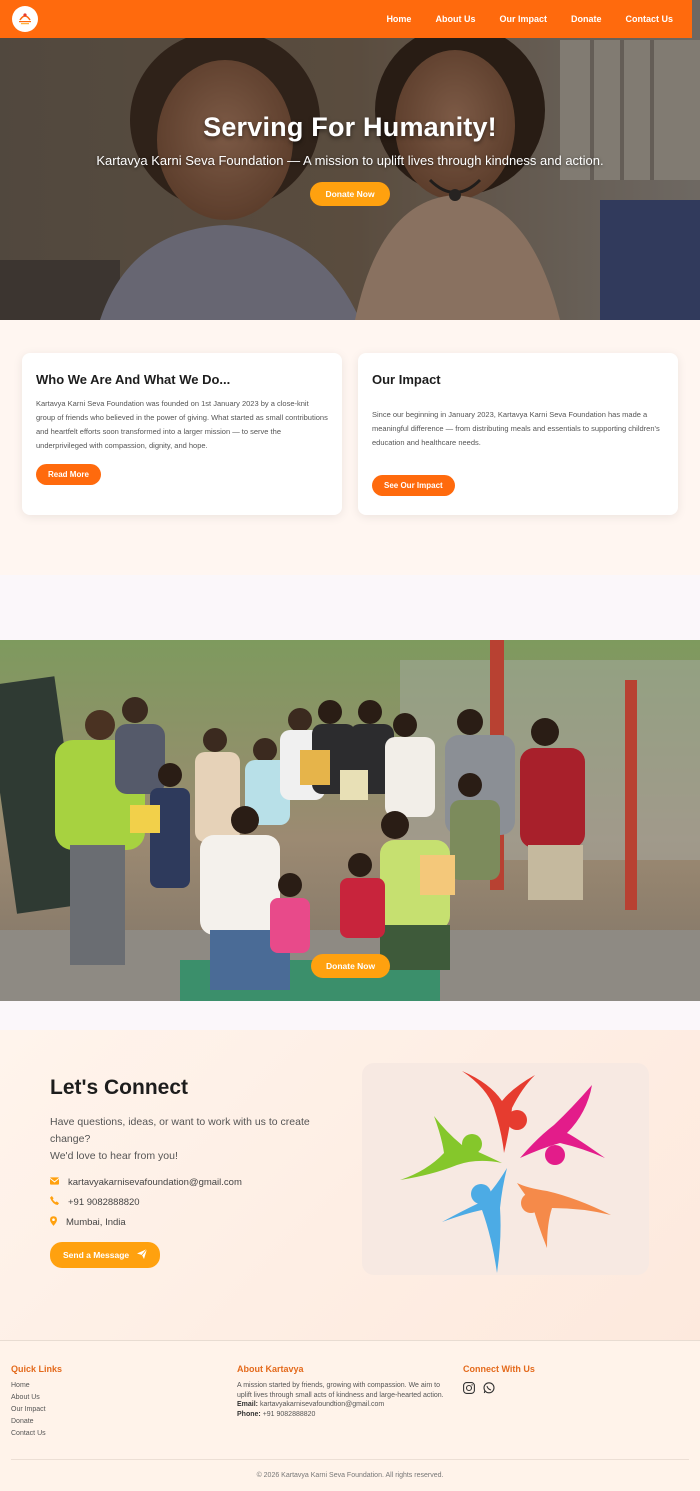 Image resolution: width=700 pixels, height=1491 pixels. I want to click on contact-phone-row: +91 9082888820, so click(195, 1202).